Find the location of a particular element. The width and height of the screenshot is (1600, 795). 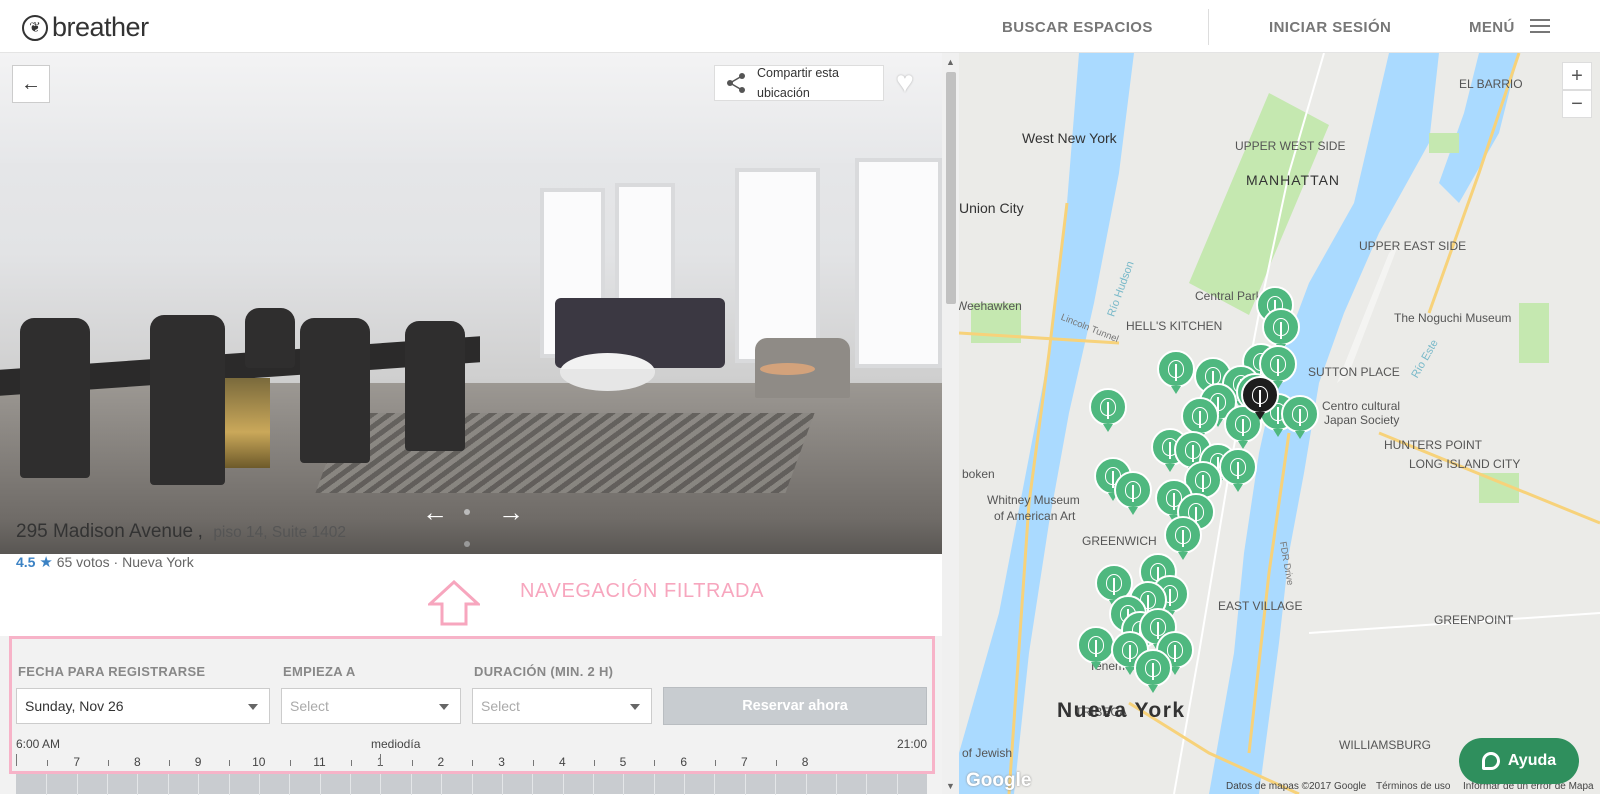

scrollbar-thumb is located at coordinates (951, 188).